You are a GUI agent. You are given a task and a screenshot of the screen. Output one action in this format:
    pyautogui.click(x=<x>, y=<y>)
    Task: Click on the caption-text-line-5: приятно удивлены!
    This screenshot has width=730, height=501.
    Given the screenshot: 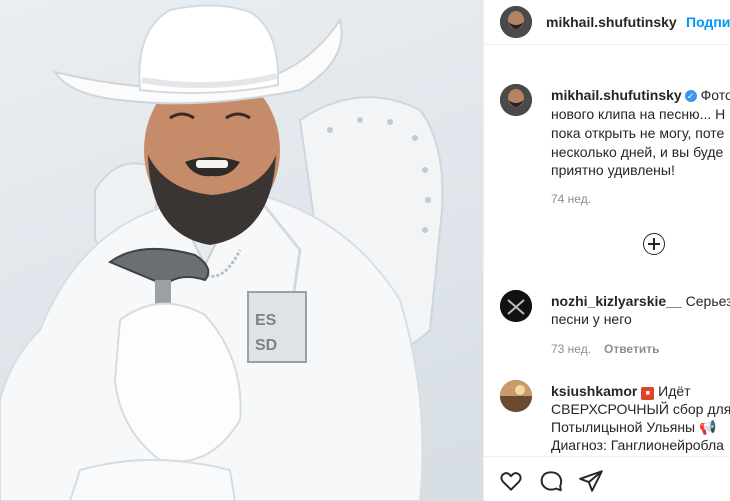 What is the action you would take?
    pyautogui.click(x=613, y=170)
    